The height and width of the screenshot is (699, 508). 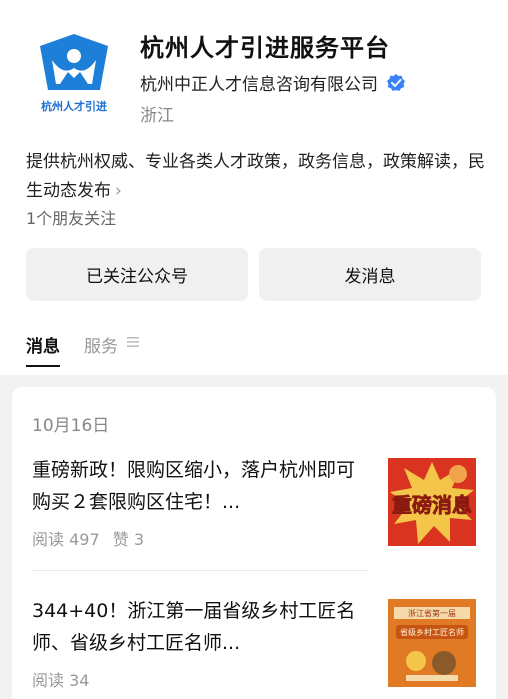 What do you see at coordinates (265, 48) in the screenshot?
I see `account-name: 杭州人才引进服务平台` at bounding box center [265, 48].